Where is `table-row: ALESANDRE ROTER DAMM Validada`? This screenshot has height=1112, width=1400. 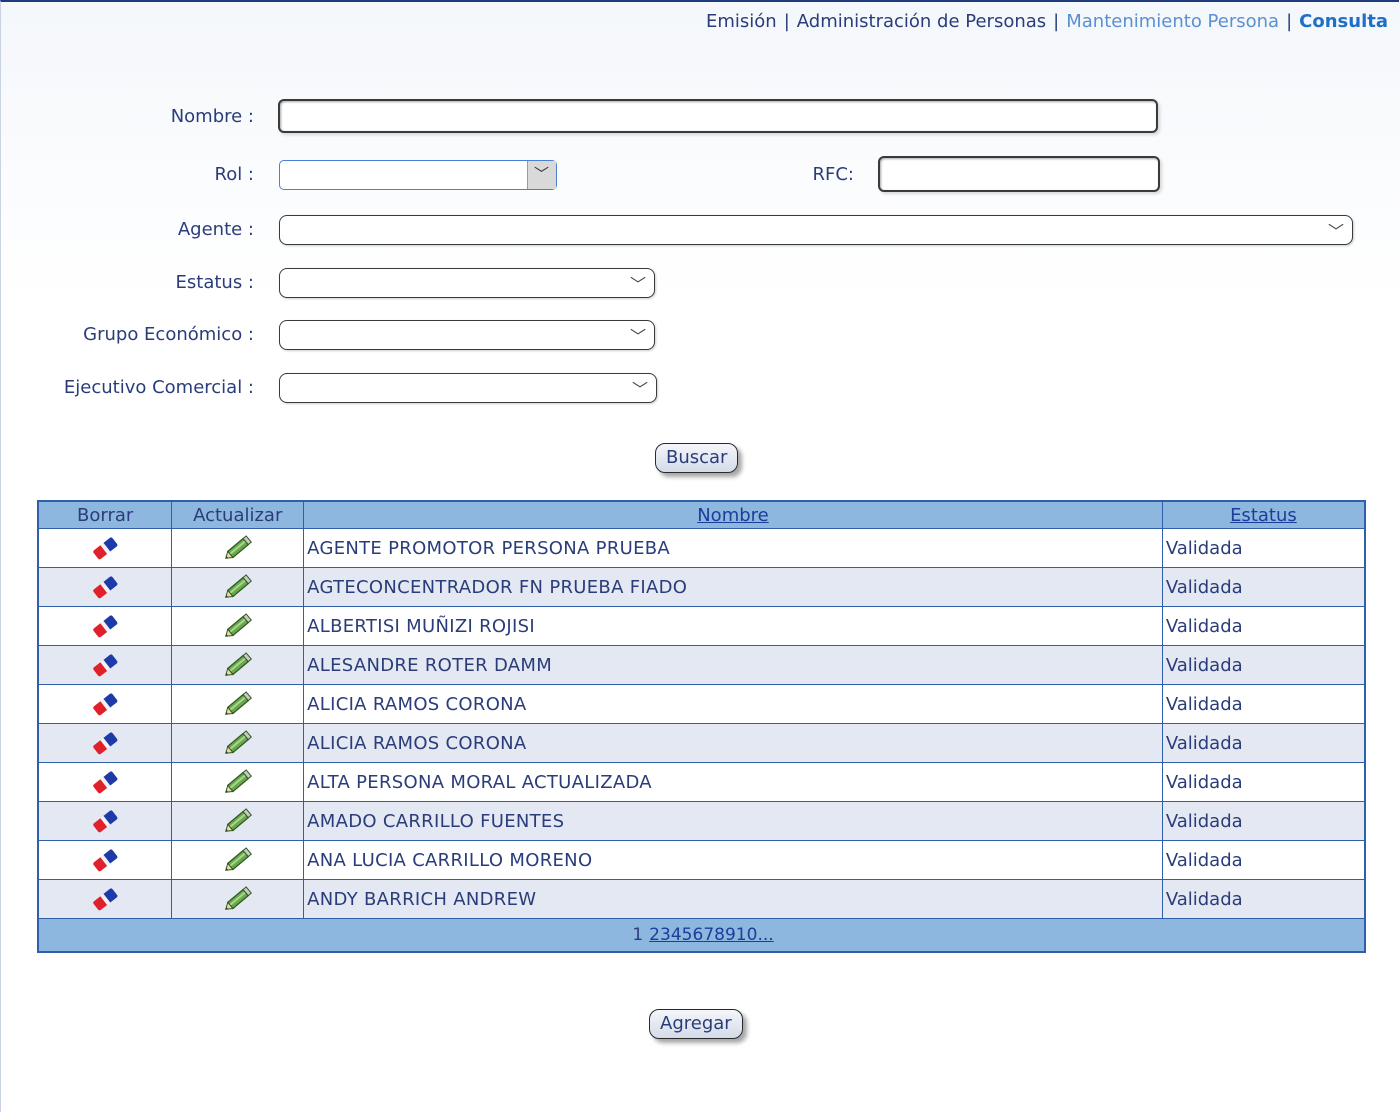
table-row: ALESANDRE ROTER DAMM Validada is located at coordinates (701, 665).